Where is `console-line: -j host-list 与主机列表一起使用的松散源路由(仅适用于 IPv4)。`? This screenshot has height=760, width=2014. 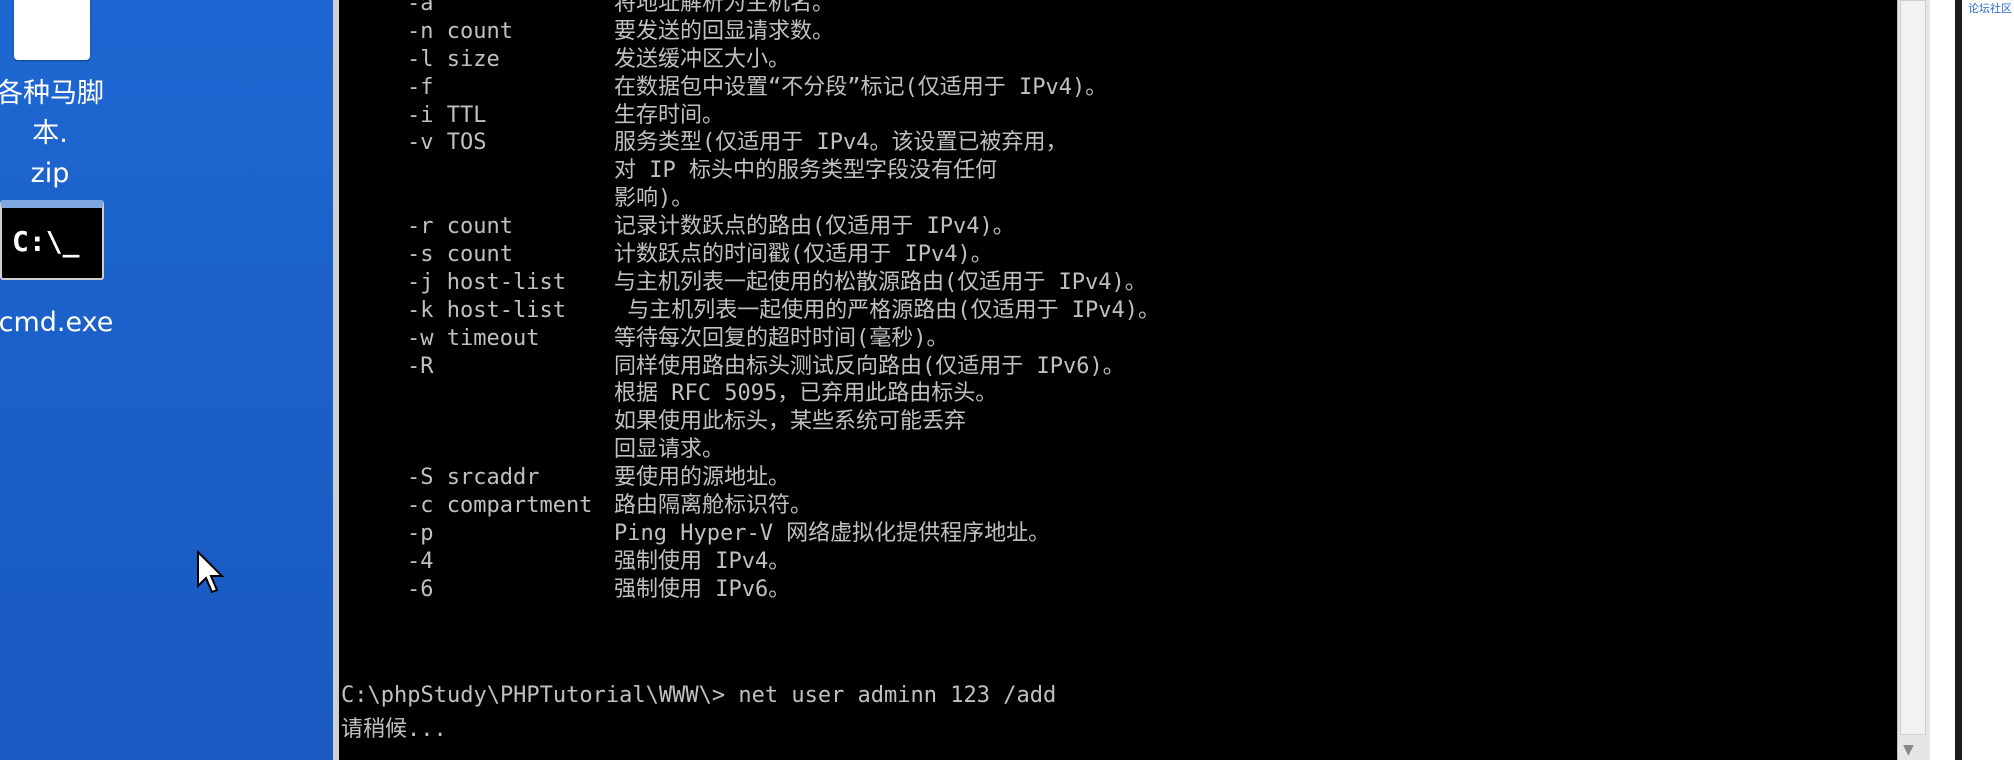 console-line: -j host-list 与主机列表一起使用的松散源路由(仅适用于 IPv4)。 is located at coordinates (1138, 283).